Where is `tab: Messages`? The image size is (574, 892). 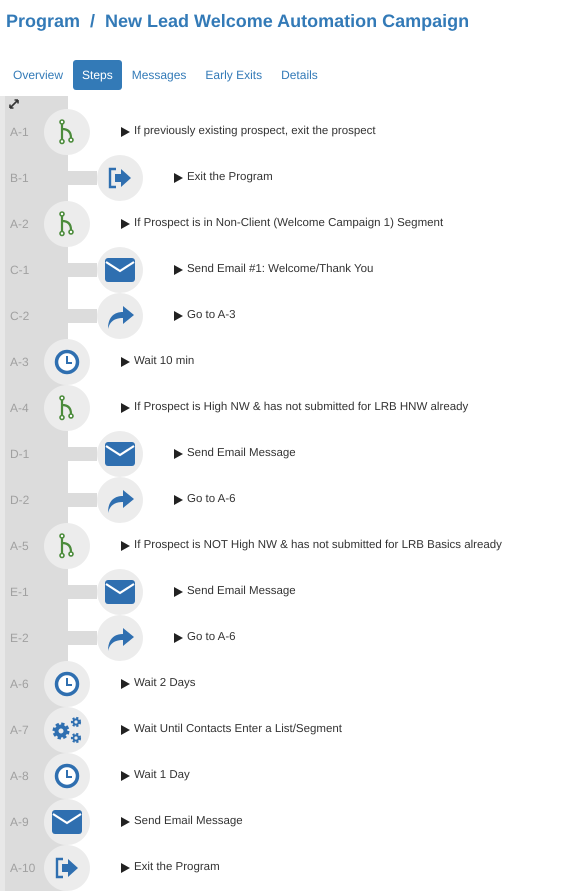 tab: Messages is located at coordinates (159, 75).